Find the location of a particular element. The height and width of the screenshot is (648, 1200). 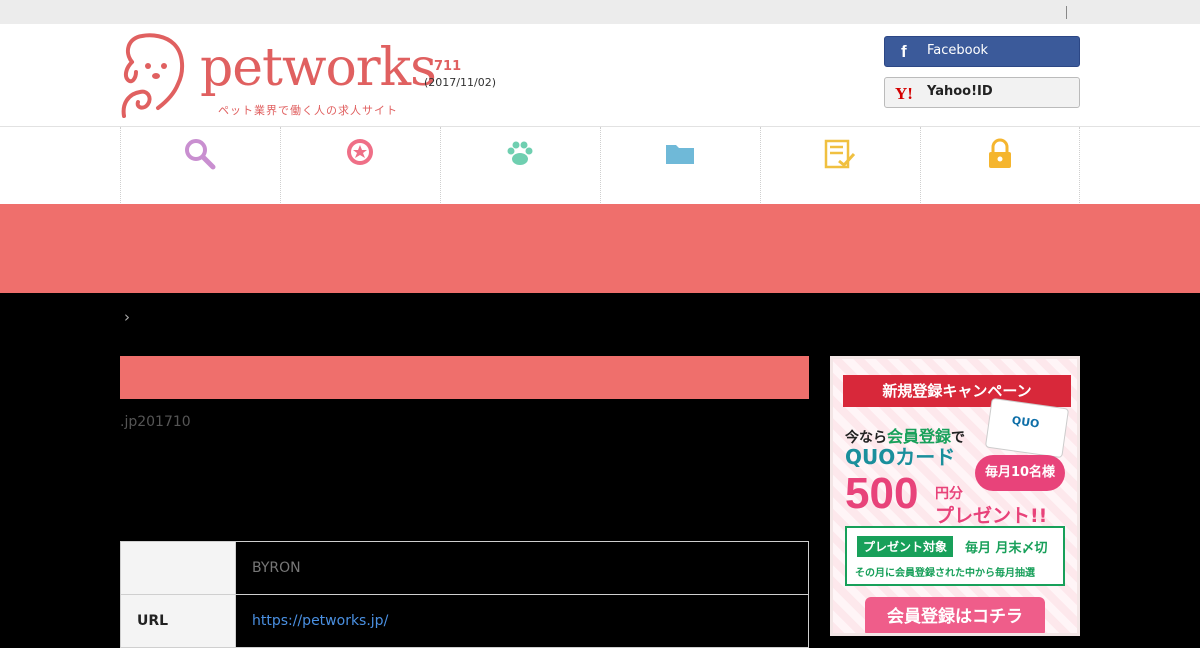

mail-text: .jp201710 is located at coordinates (155, 422).